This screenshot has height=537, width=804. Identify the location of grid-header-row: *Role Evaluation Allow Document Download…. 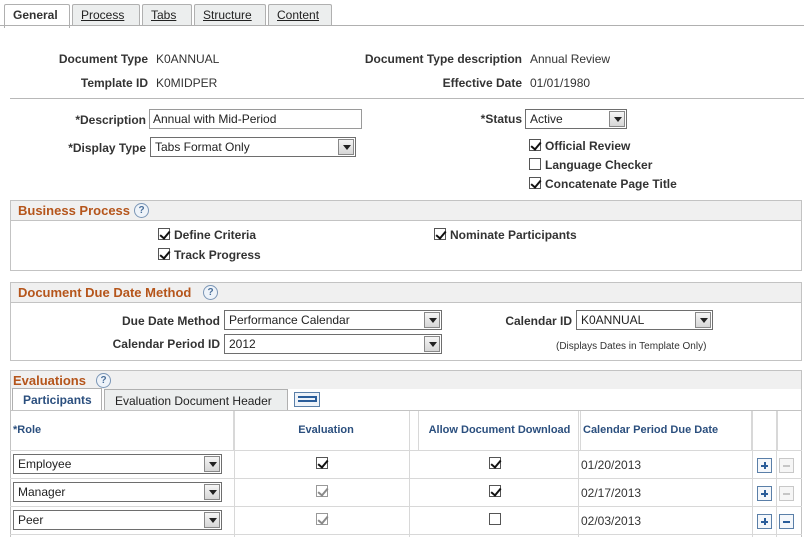
(406, 431).